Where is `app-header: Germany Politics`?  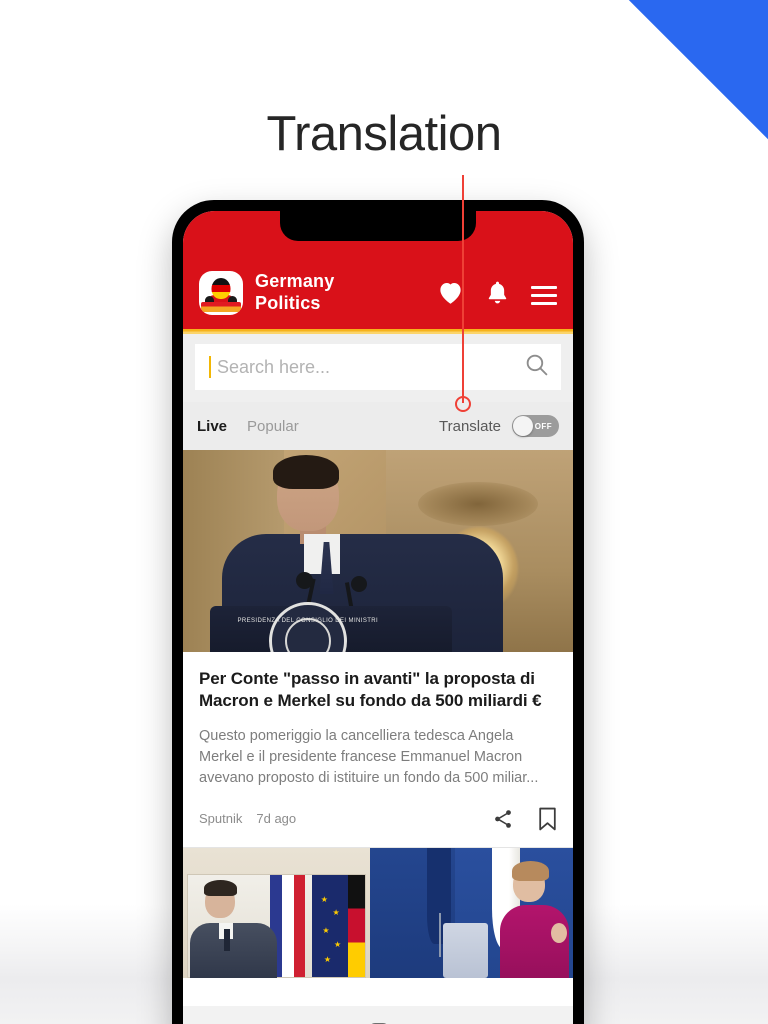 app-header: Germany Politics is located at coordinates (378, 270).